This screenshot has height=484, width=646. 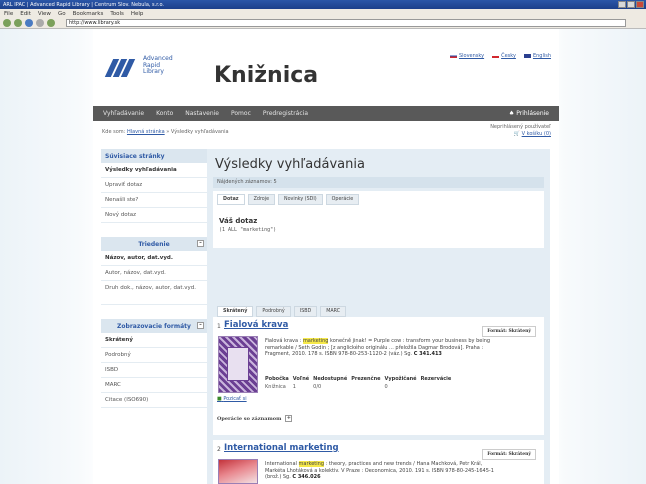 I want to click on sort-heading: Triedenie –, so click(x=154, y=244).